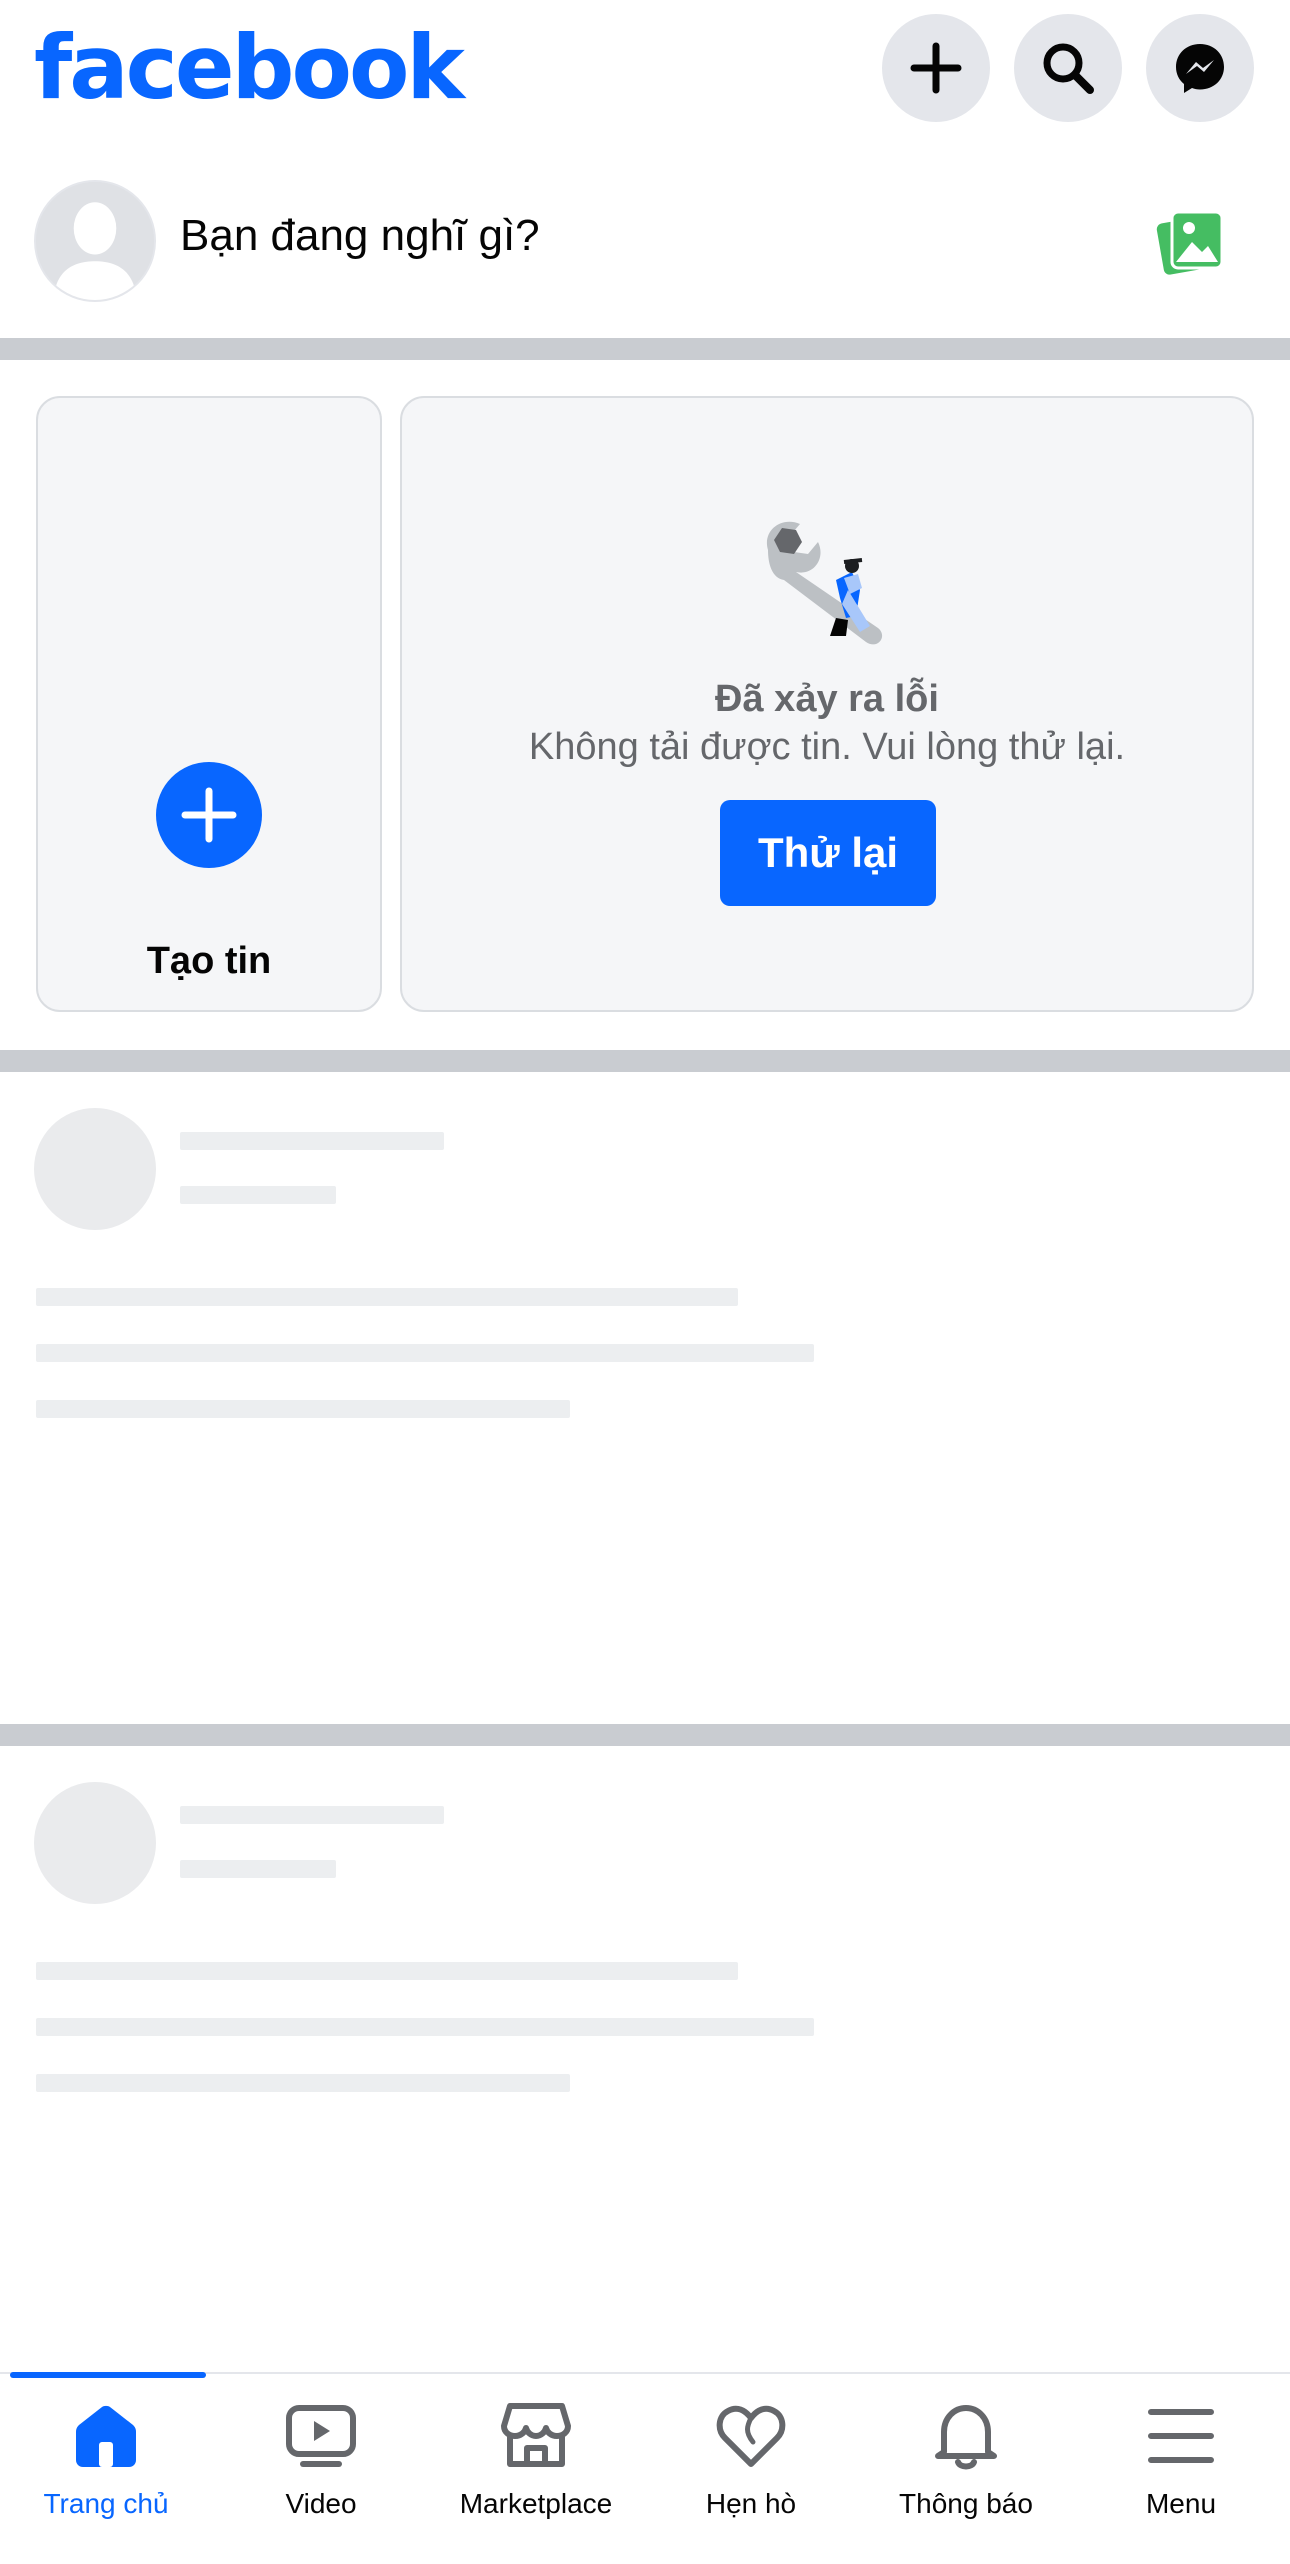 Image resolution: width=1290 pixels, height=2564 pixels. I want to click on nav-tab-dating: Hẹn hò, so click(751, 2468).